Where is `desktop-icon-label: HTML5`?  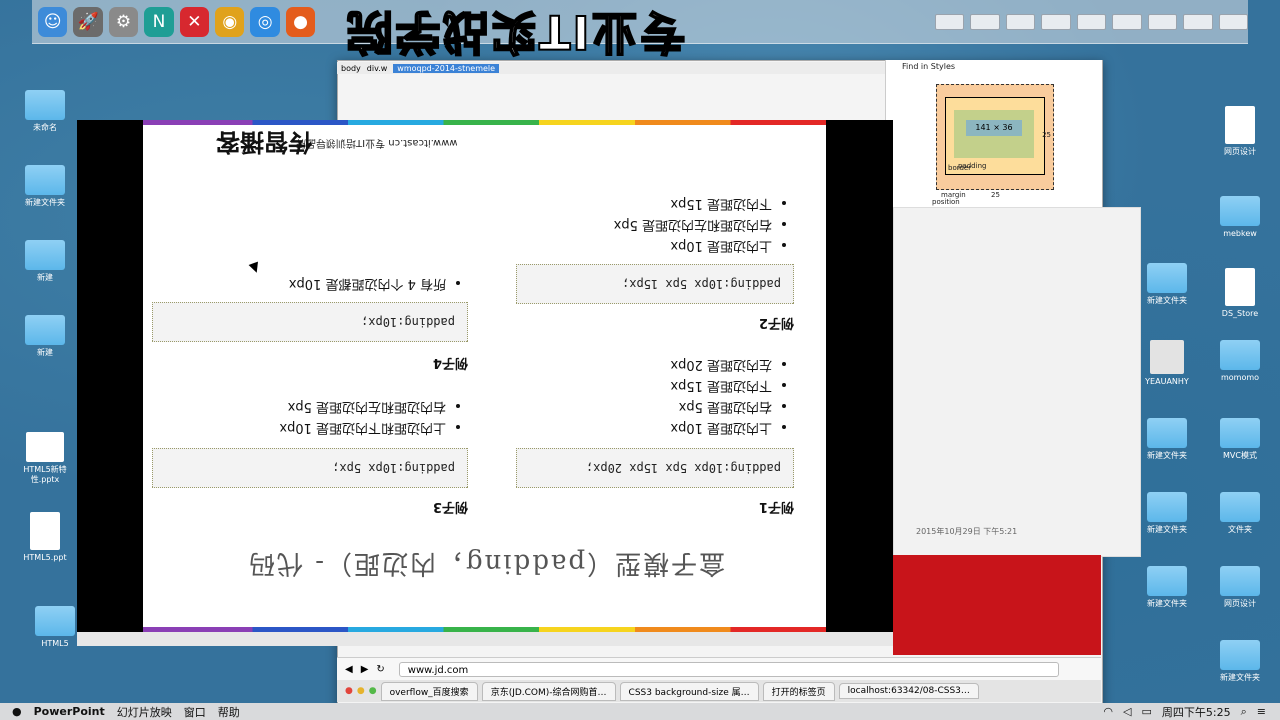
desktop-icon-label: HTML5 is located at coordinates (55, 643).